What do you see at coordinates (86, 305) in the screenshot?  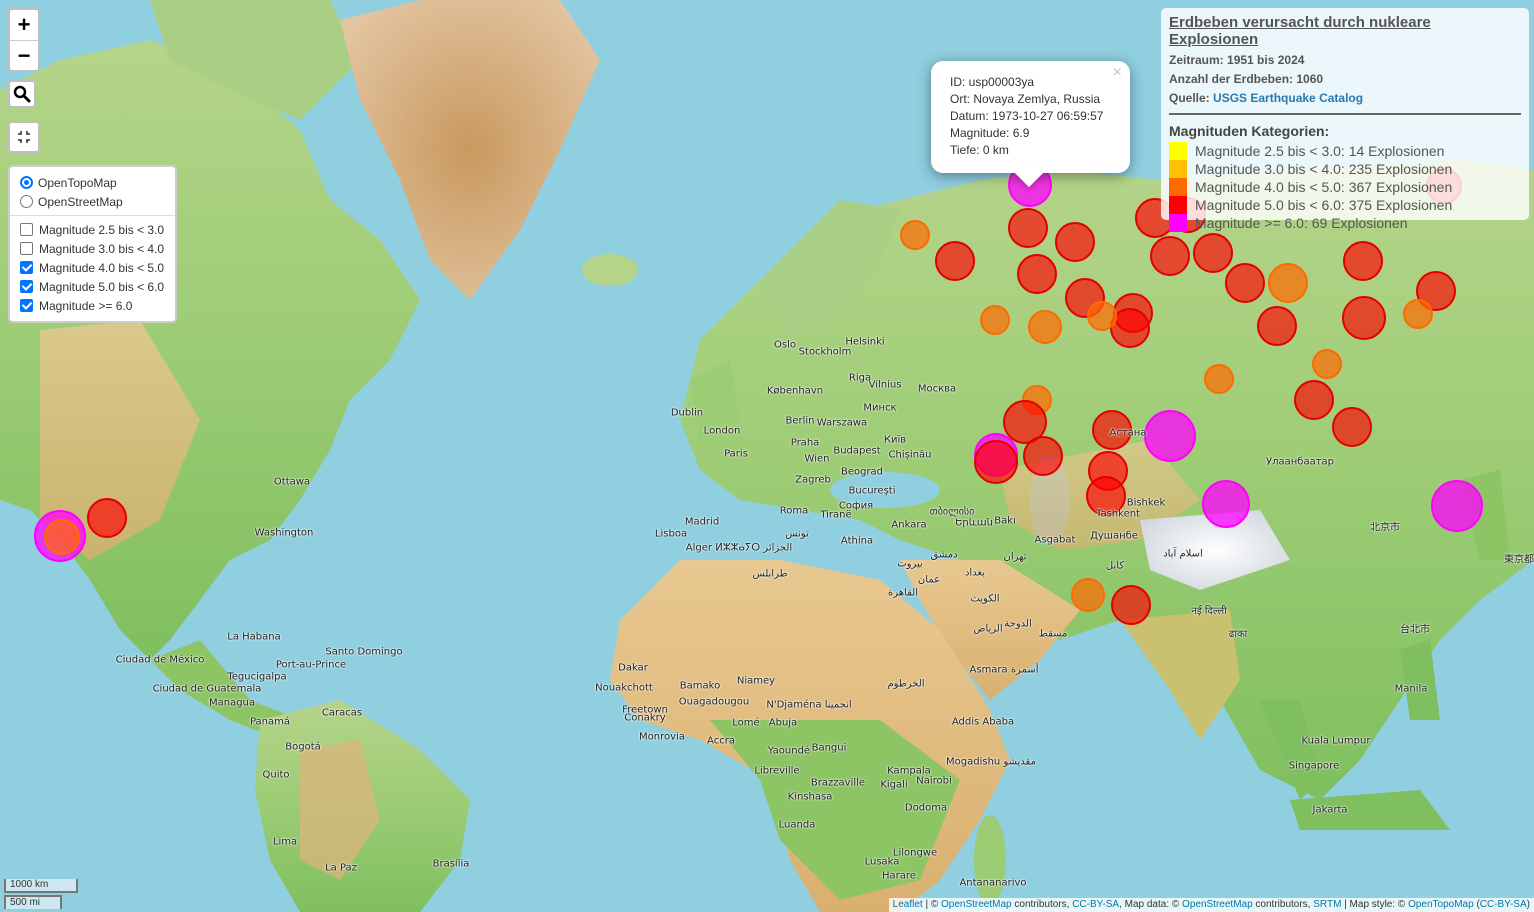 I see `overlay-label: Magnitude >= 6.0` at bounding box center [86, 305].